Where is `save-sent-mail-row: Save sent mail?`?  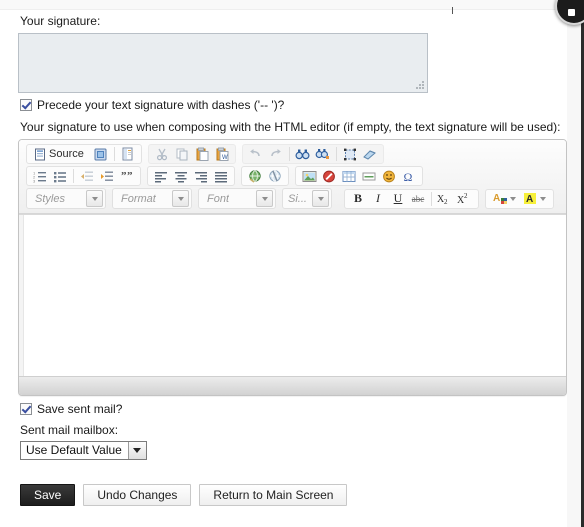 save-sent-mail-row: Save sent mail? is located at coordinates (293, 409).